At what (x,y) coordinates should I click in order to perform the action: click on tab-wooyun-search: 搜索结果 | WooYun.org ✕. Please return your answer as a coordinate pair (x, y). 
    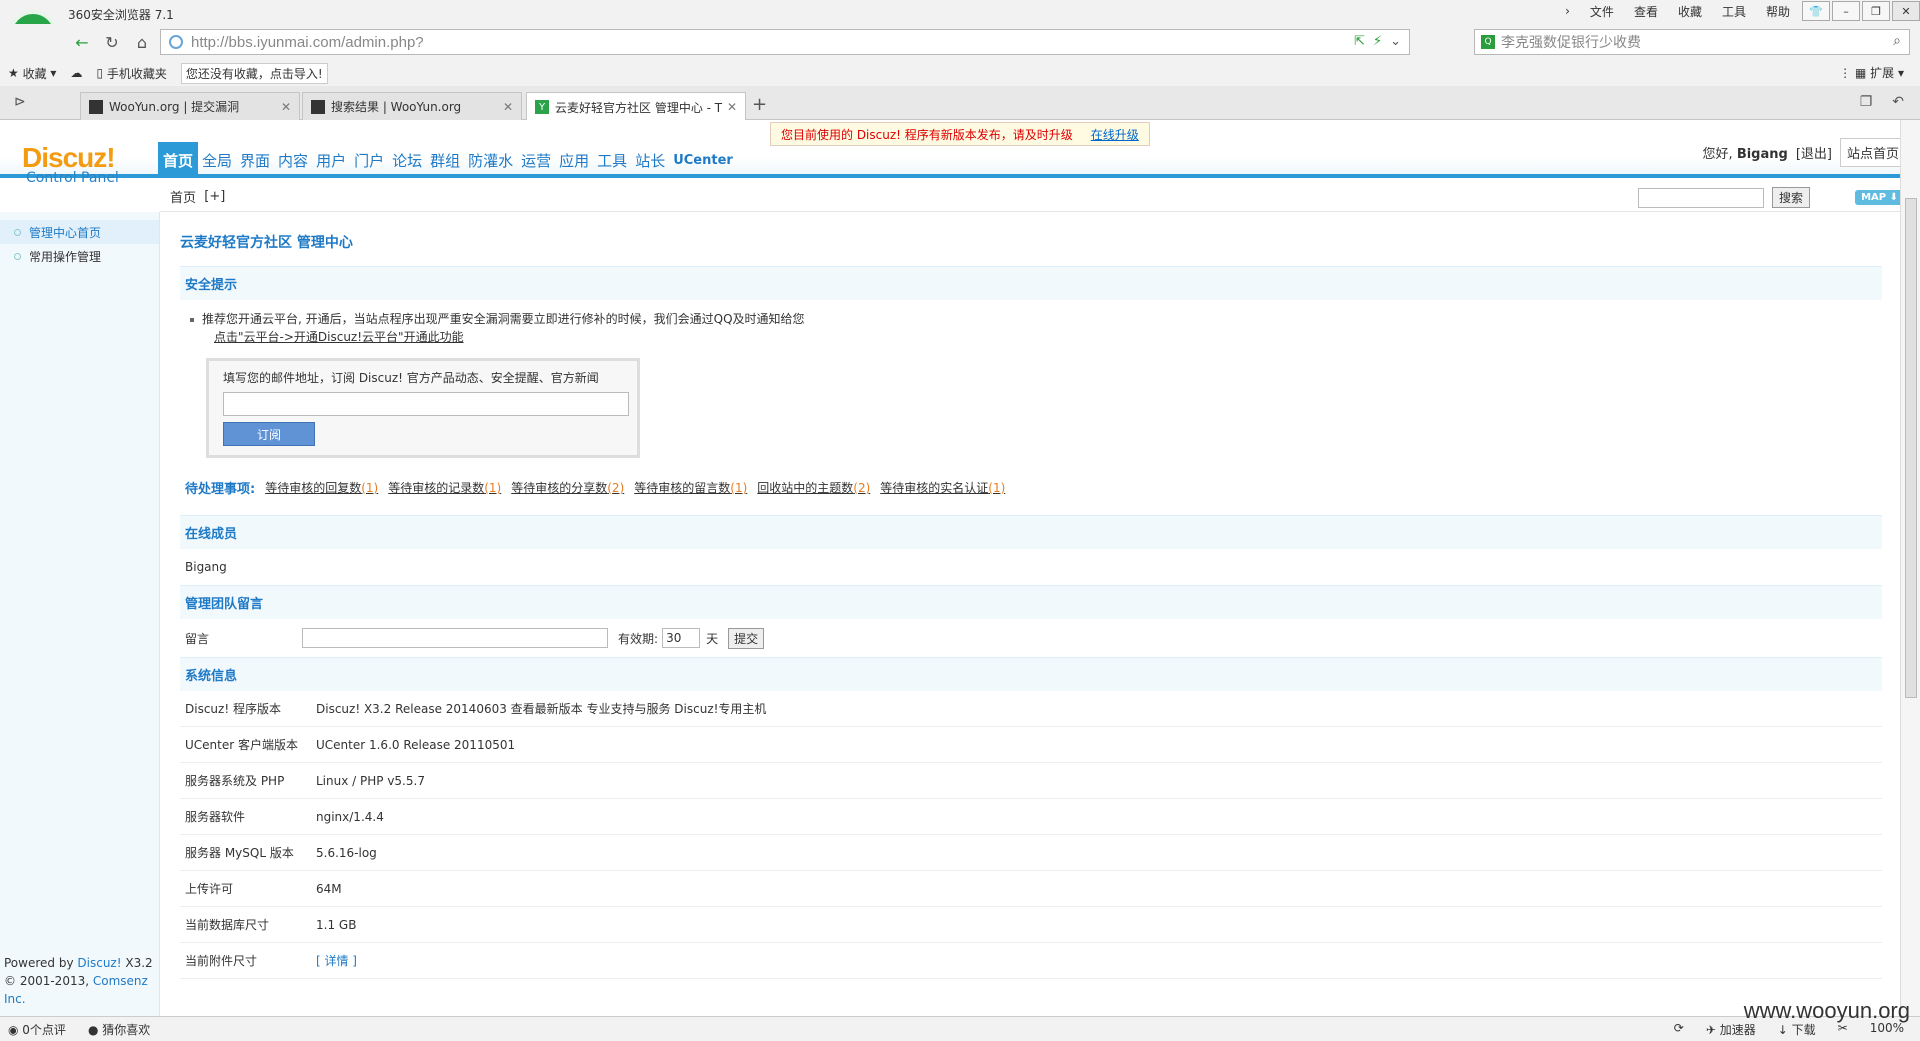
    Looking at the image, I should click on (412, 106).